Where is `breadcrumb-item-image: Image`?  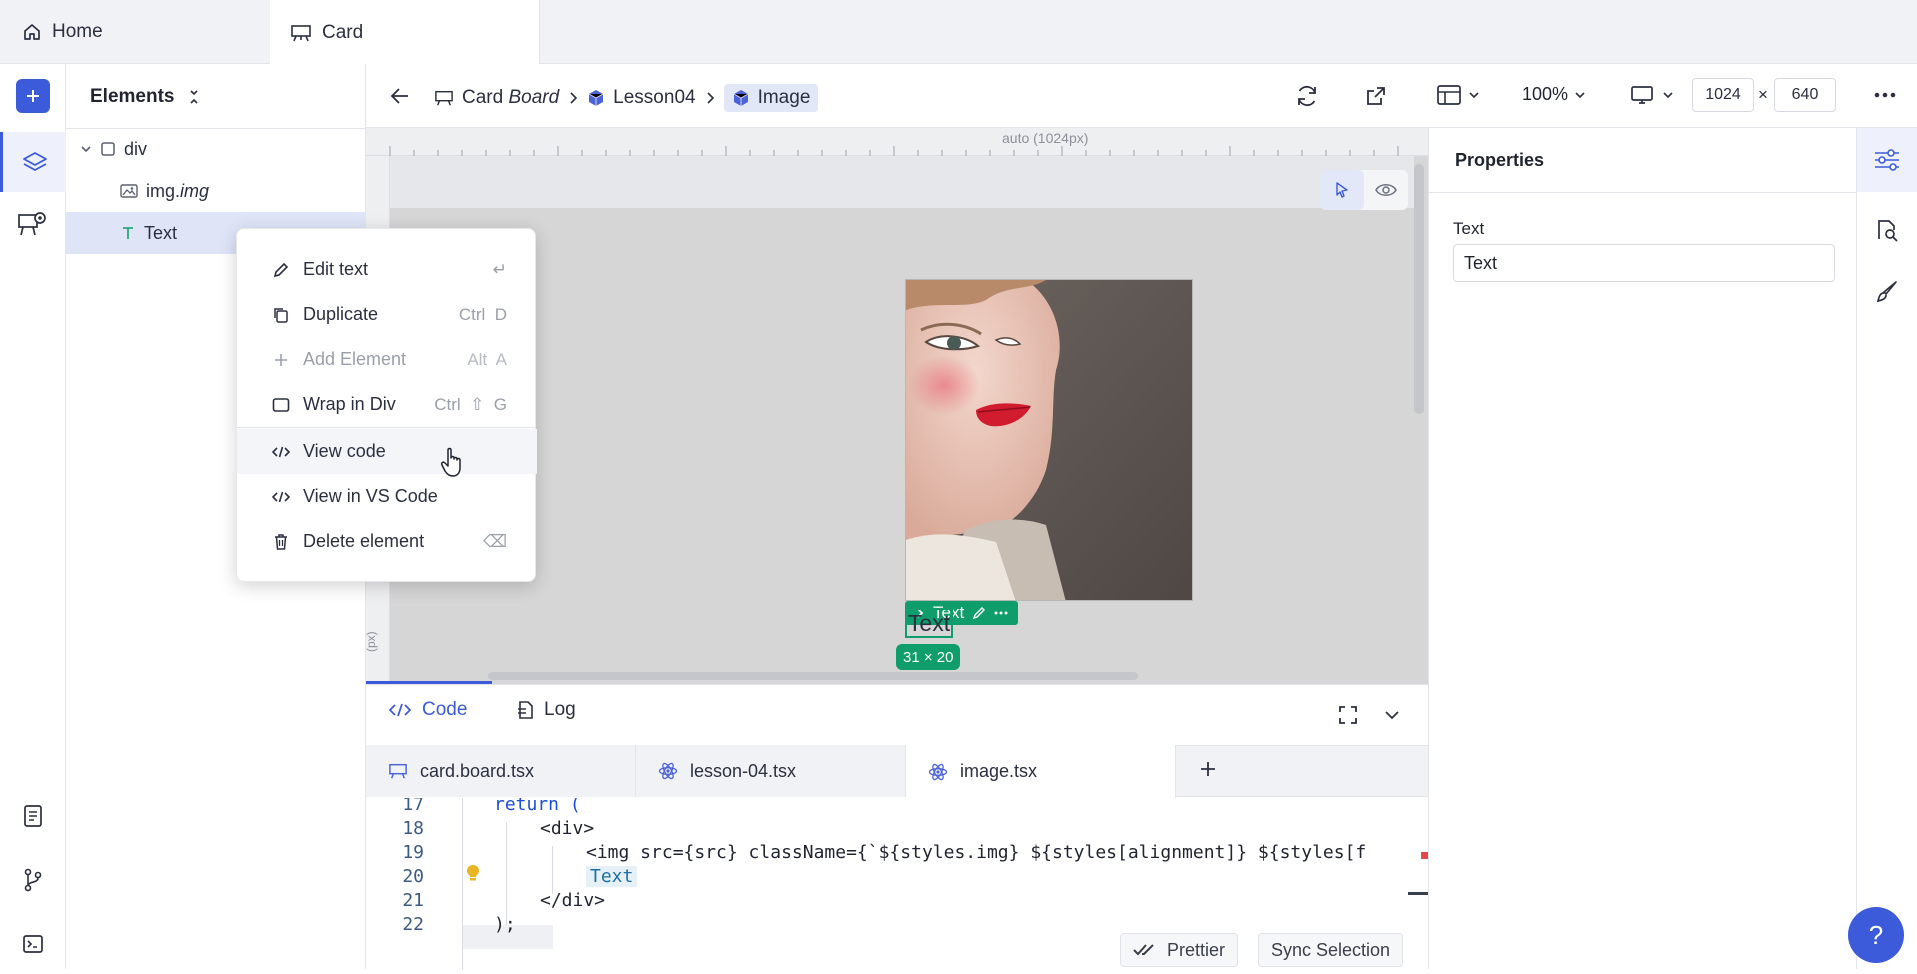
breadcrumb-item-image: Image is located at coordinates (771, 98).